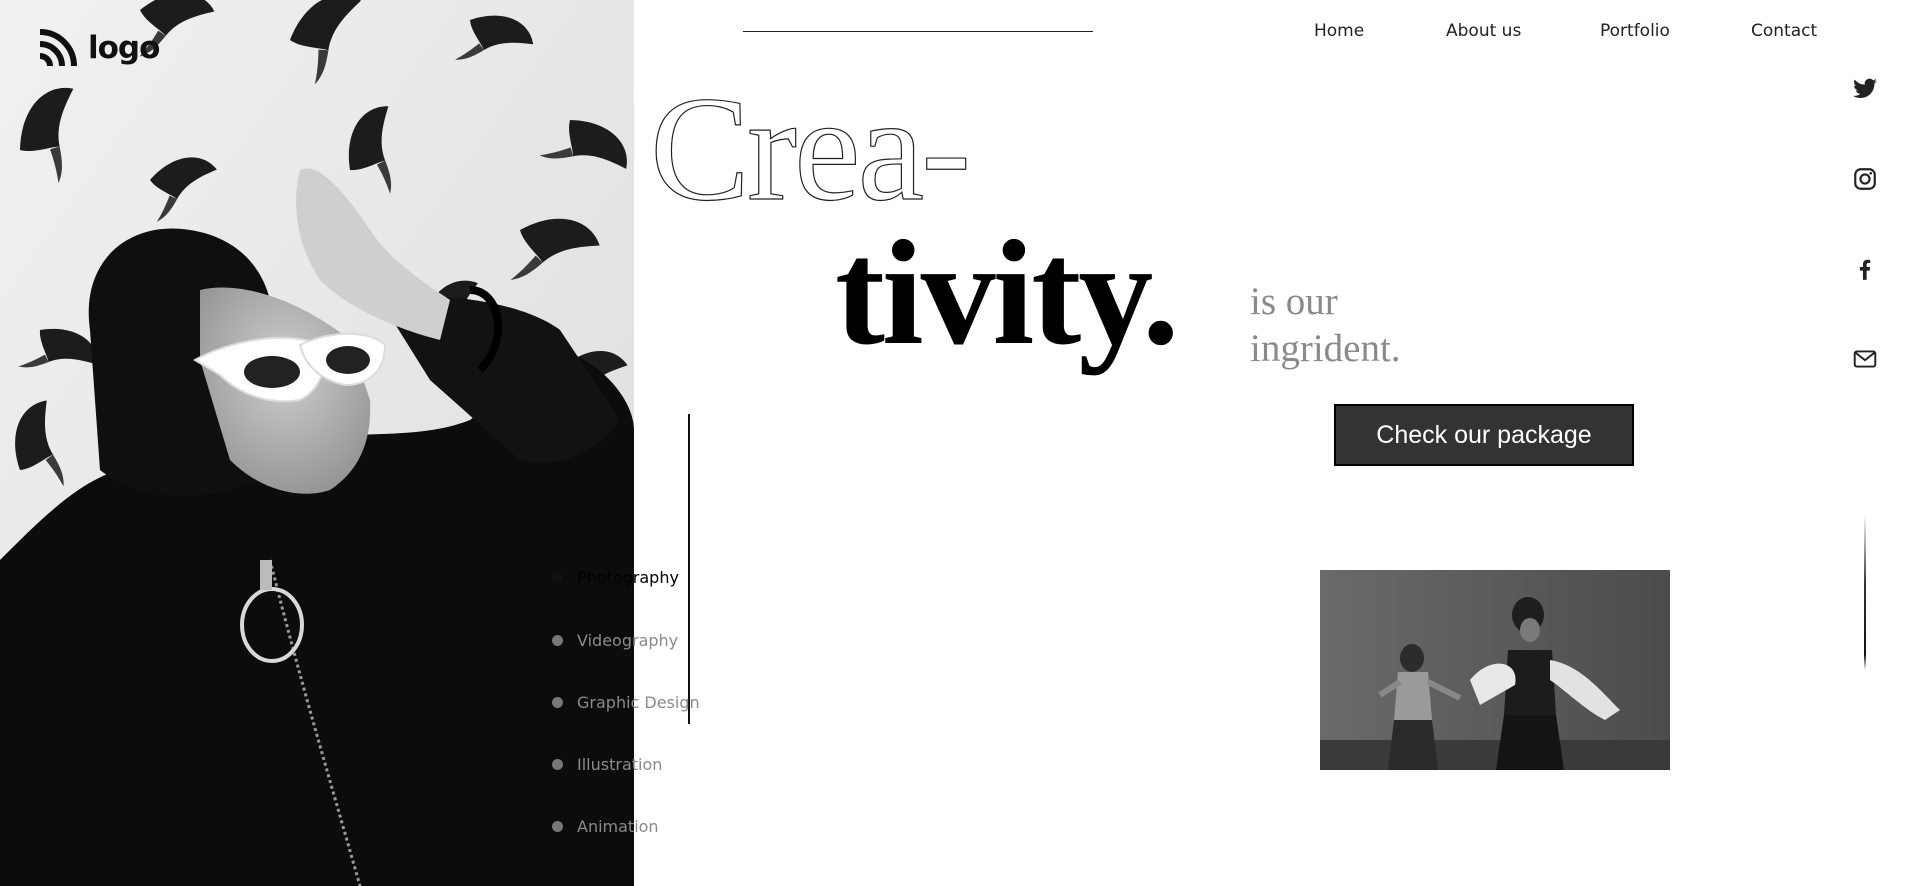 The width and height of the screenshot is (1918, 886). I want to click on services-divider, so click(689, 569).